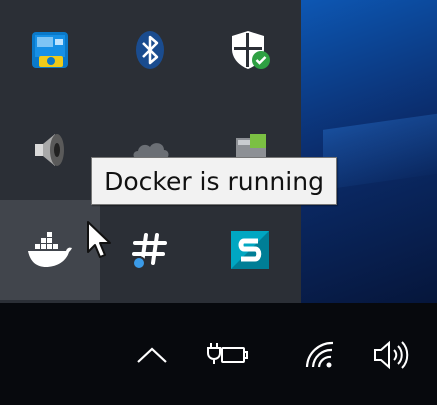 Image resolution: width=437 pixels, height=405 pixels. I want to click on intel-graphics-icon, so click(50, 50).